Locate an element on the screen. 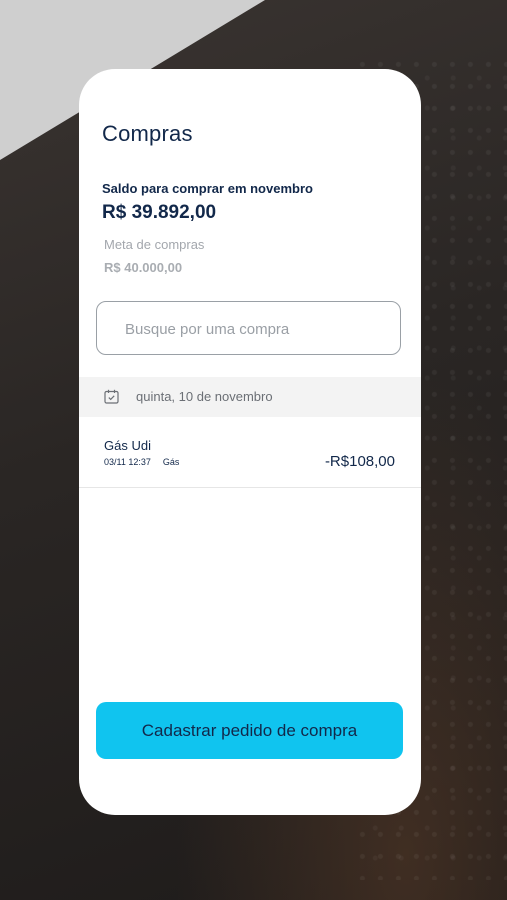 The image size is (507, 900). transaction-amount: -R$108,00 is located at coordinates (359, 461).